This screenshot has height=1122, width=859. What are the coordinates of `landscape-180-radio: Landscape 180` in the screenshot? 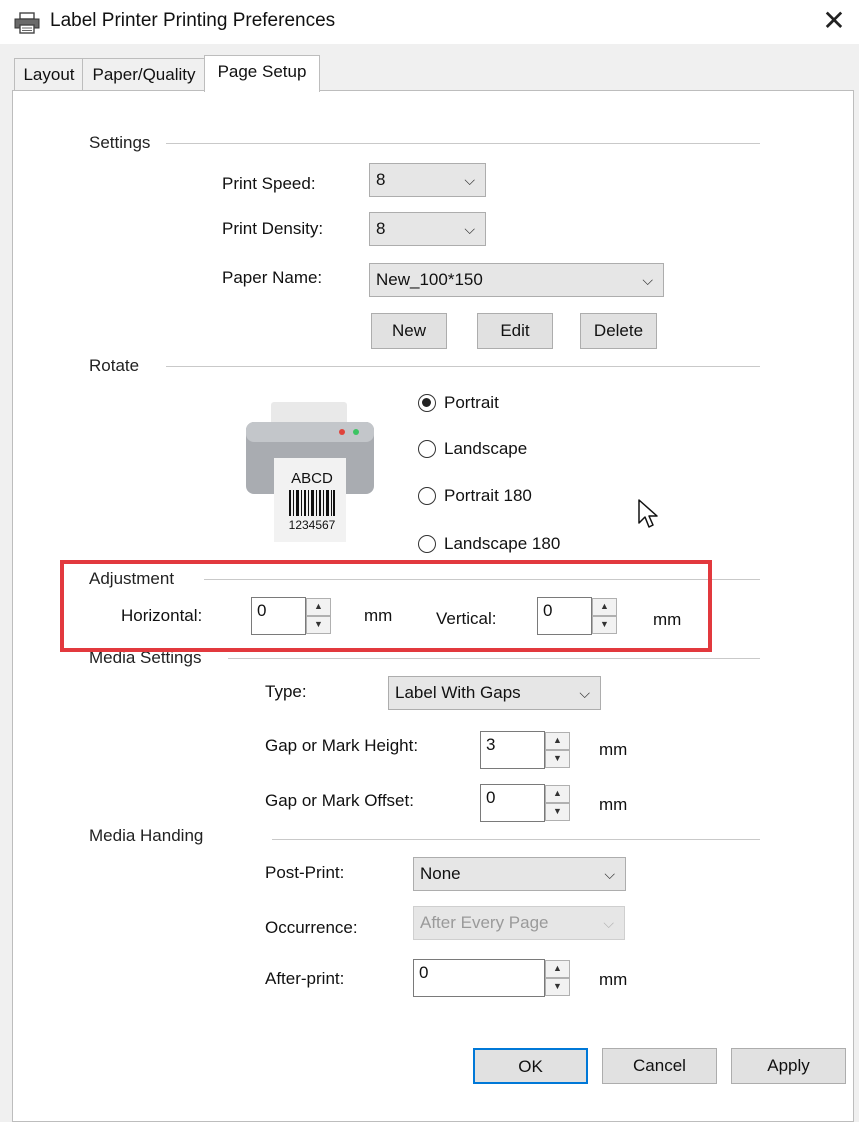 It's located at (518, 545).